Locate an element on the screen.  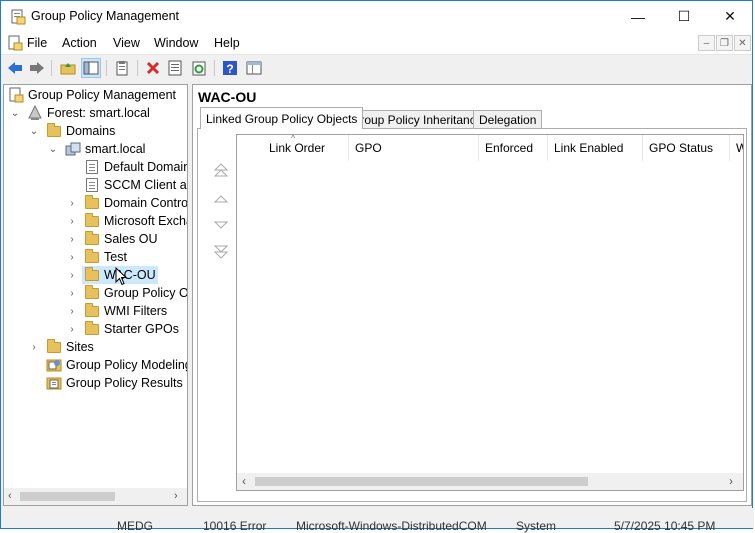
move-to-top-button is located at coordinates (221, 170).